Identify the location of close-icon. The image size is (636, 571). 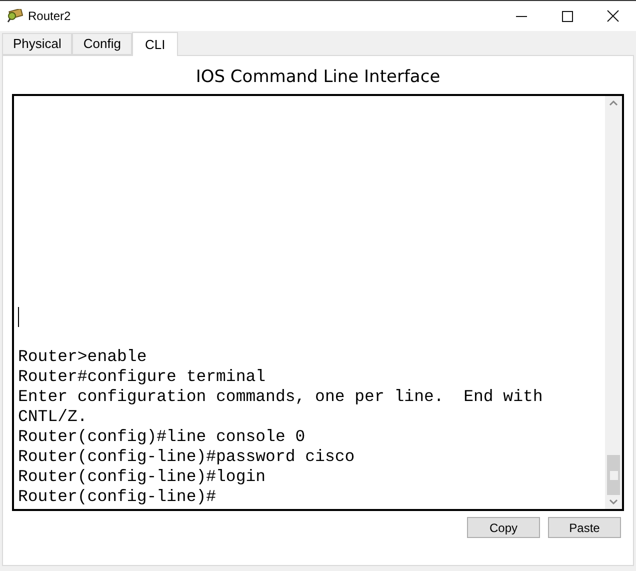
(613, 16).